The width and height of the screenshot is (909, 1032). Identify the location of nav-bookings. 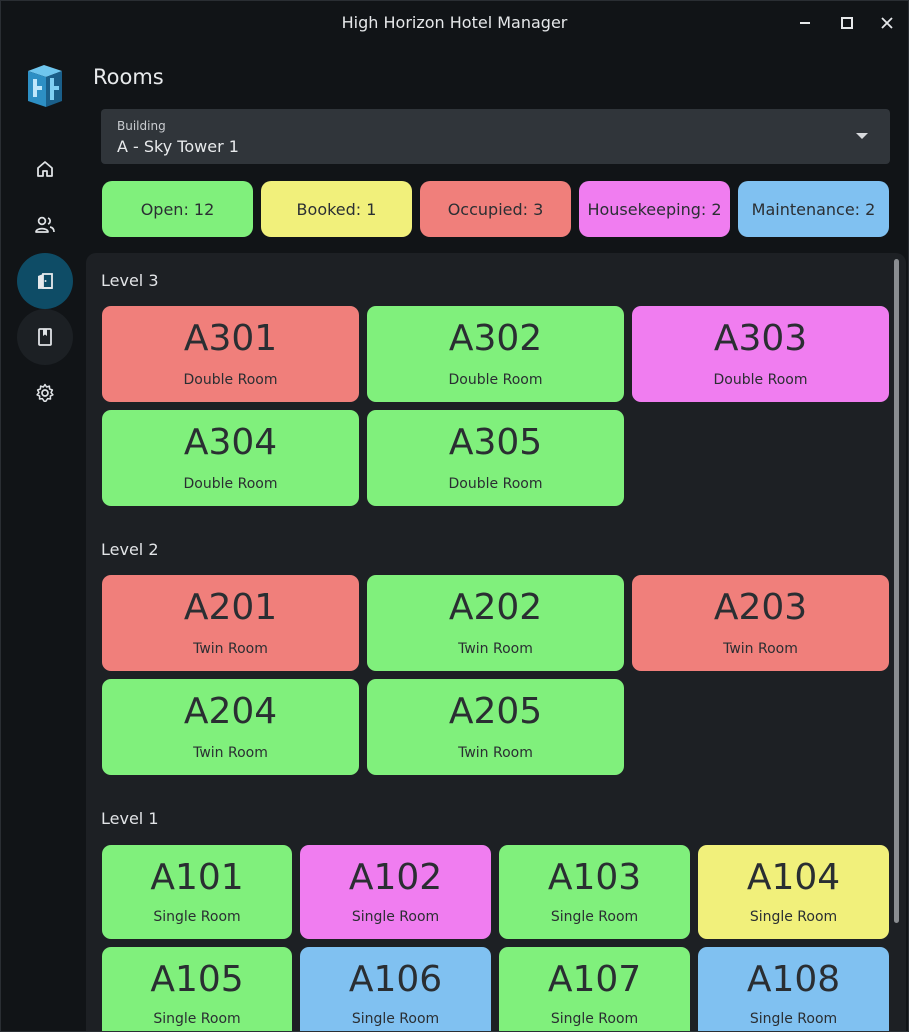
(45, 337).